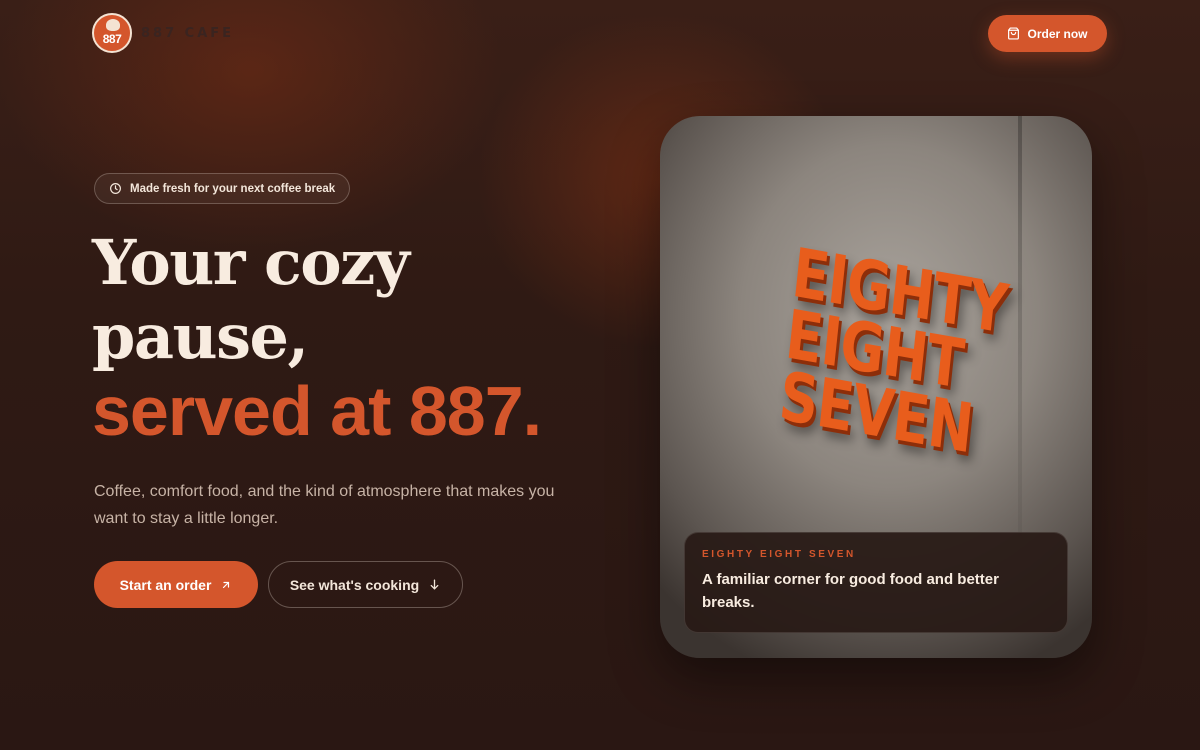 The height and width of the screenshot is (750, 1200). What do you see at coordinates (113, 25) in the screenshot?
I see `mascot-icon` at bounding box center [113, 25].